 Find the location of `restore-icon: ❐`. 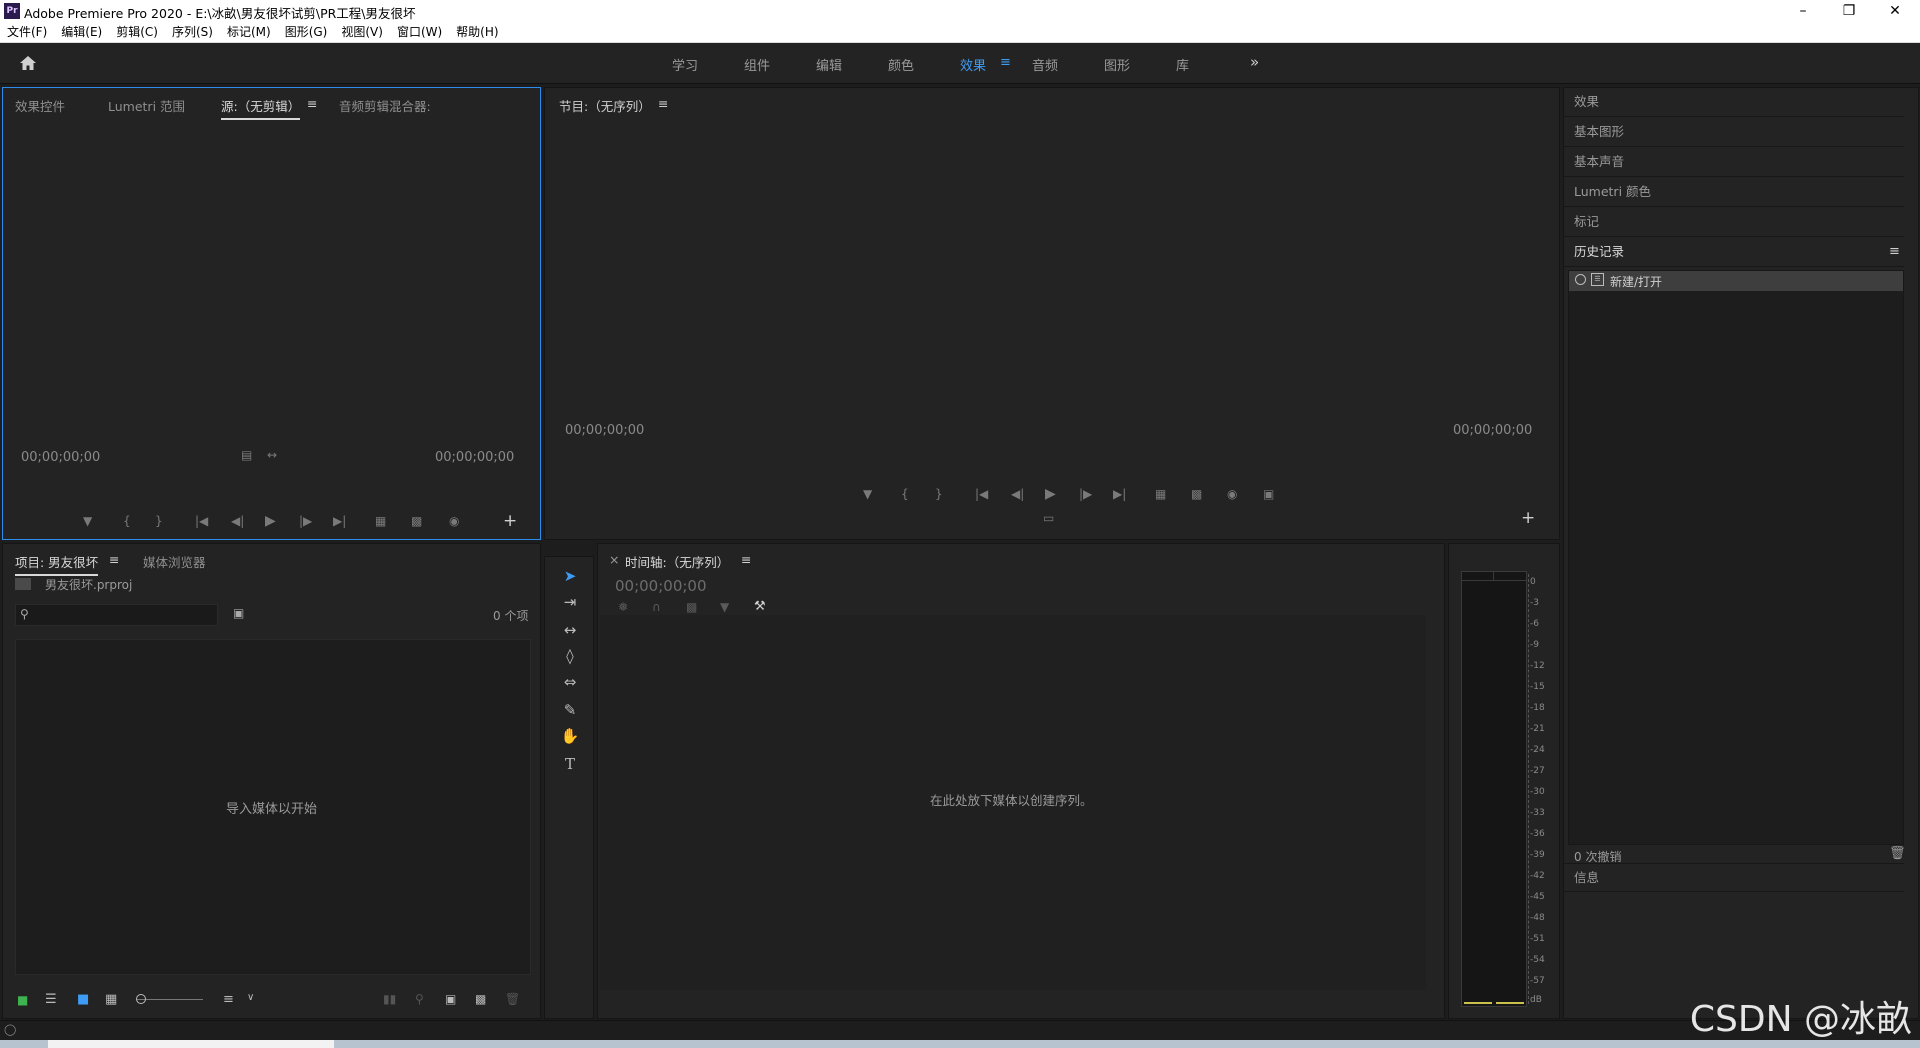

restore-icon: ❐ is located at coordinates (1849, 11).